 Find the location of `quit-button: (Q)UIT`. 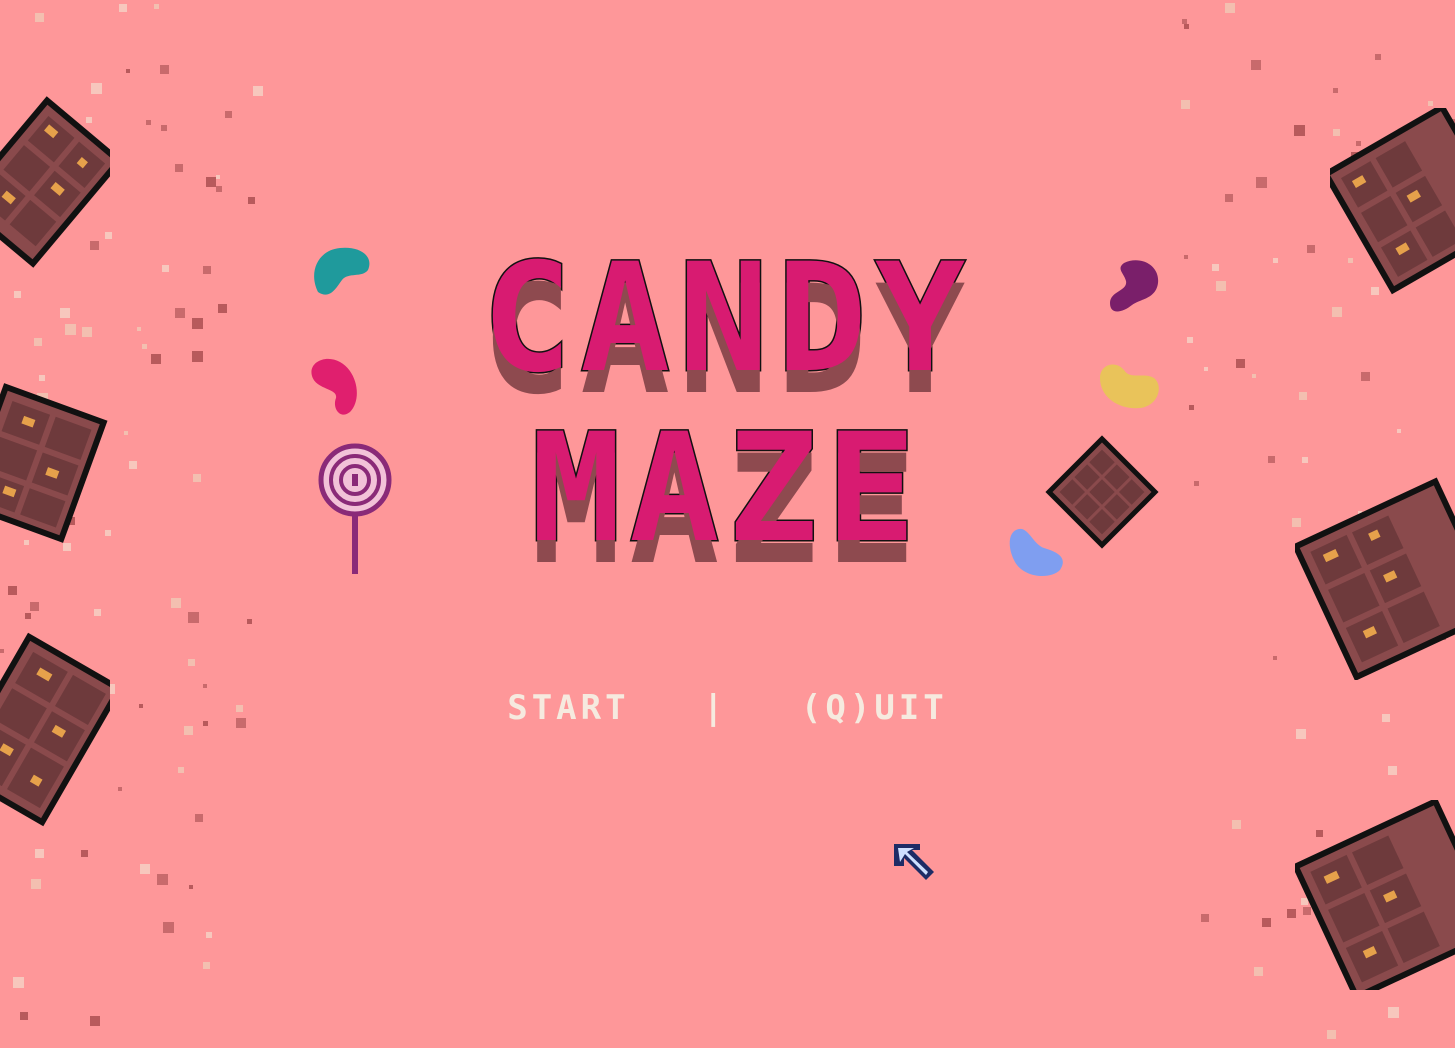

quit-button: (Q)UIT is located at coordinates (874, 708).